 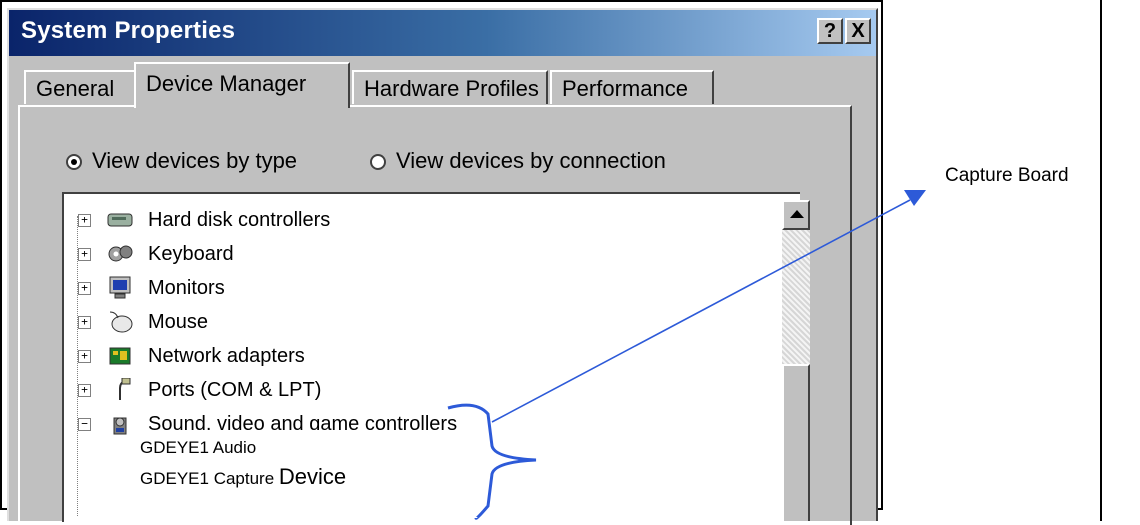 I want to click on tab-device-manager: Device Manager, so click(x=242, y=85).